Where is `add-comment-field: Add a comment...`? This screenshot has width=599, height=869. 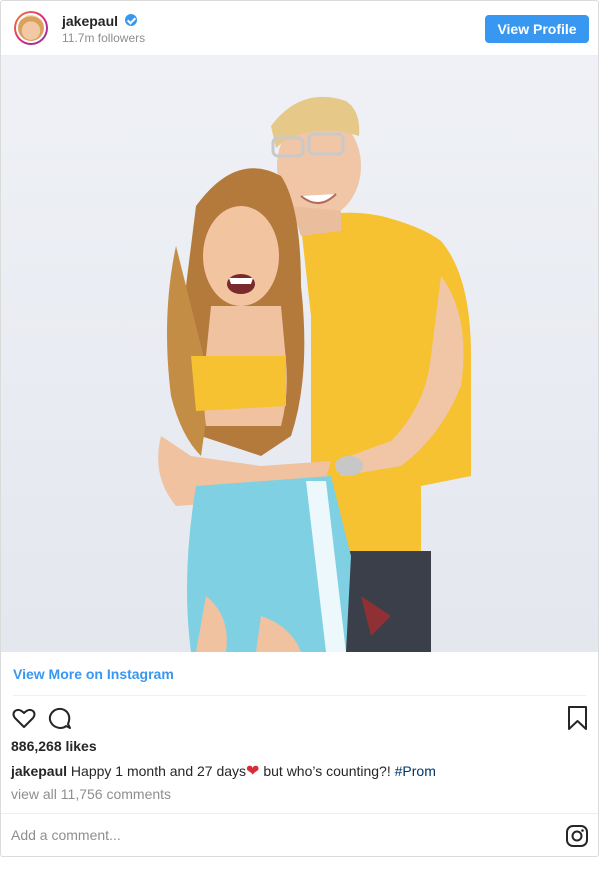
add-comment-field: Add a comment... is located at coordinates (66, 835).